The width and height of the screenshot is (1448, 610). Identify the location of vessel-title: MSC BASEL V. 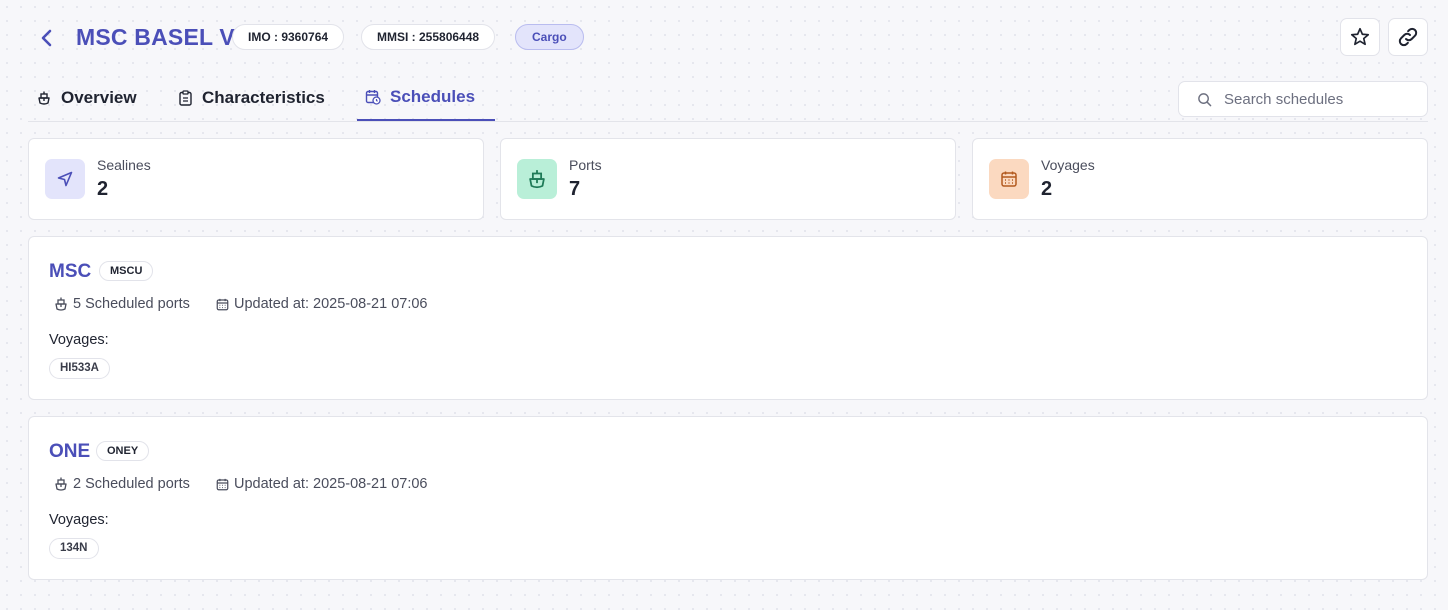
(155, 37).